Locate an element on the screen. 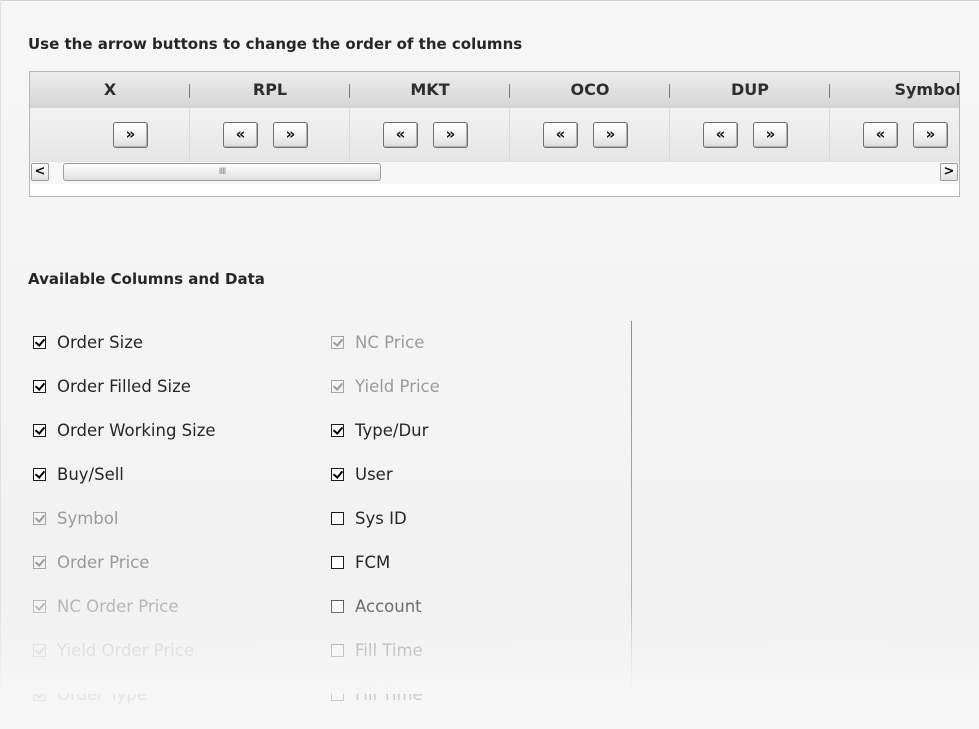 The height and width of the screenshot is (729, 979). checkbox-label: NC Order Price is located at coordinates (118, 606).